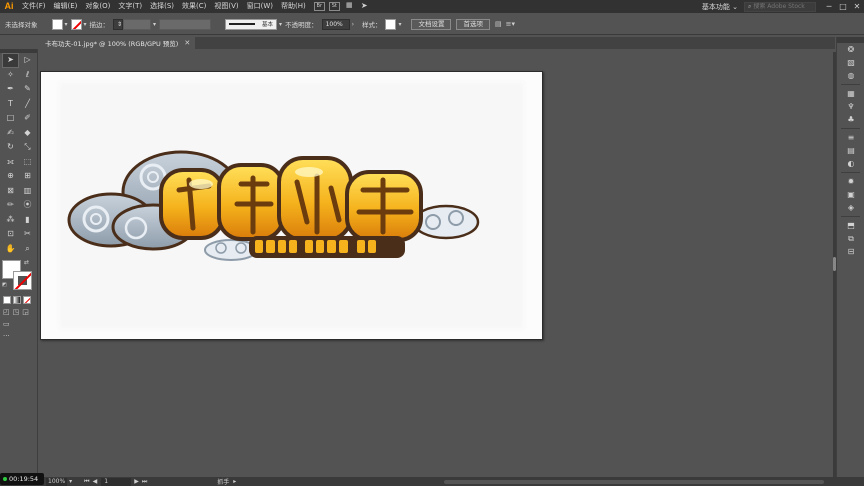 The height and width of the screenshot is (486, 864). Describe the element at coordinates (27, 60) in the screenshot. I see `direct-selection-icon: ▷` at that location.